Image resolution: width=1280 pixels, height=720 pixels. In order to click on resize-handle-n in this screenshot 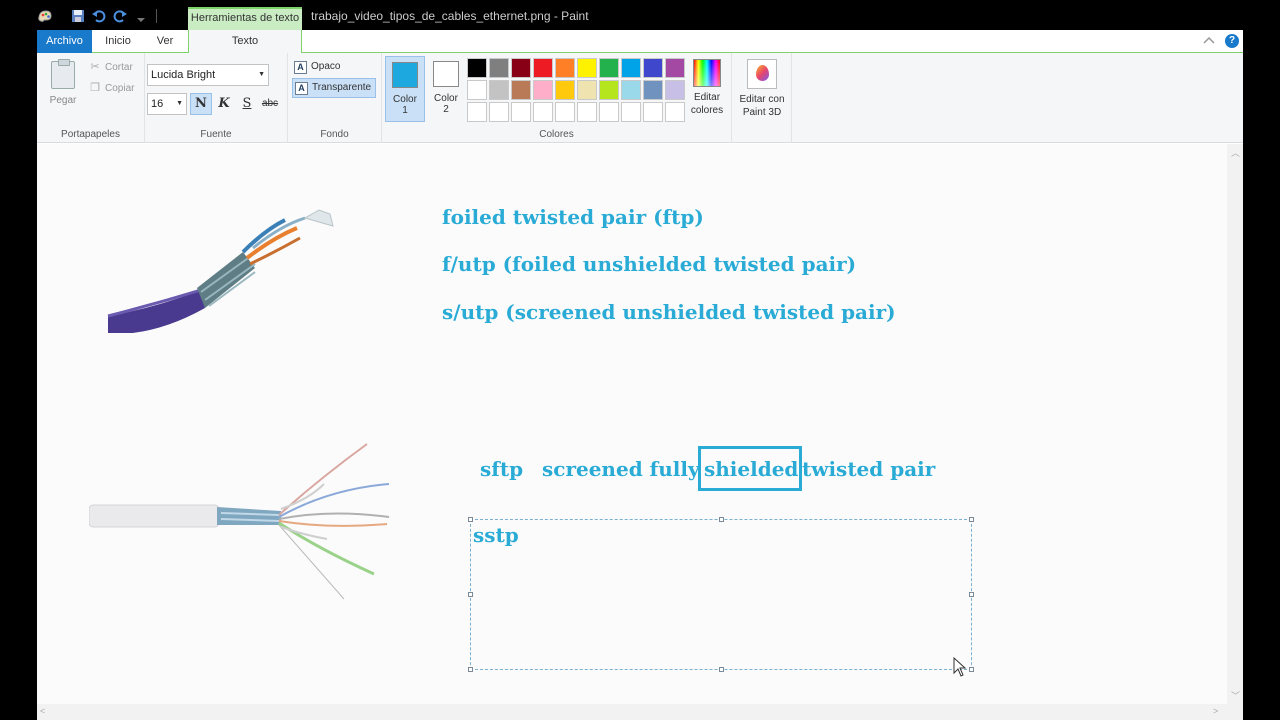, I will do `click(721, 519)`.